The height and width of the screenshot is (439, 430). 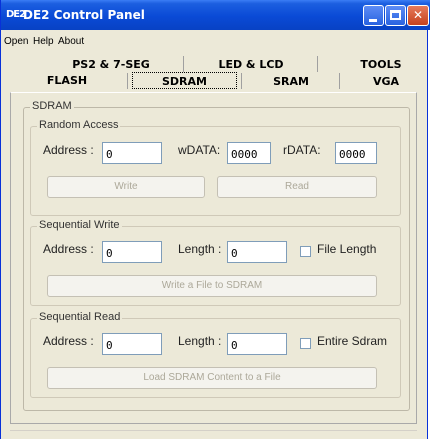 I want to click on tab-ps2-7seg: PS2 & 7-SEG, so click(x=111, y=64).